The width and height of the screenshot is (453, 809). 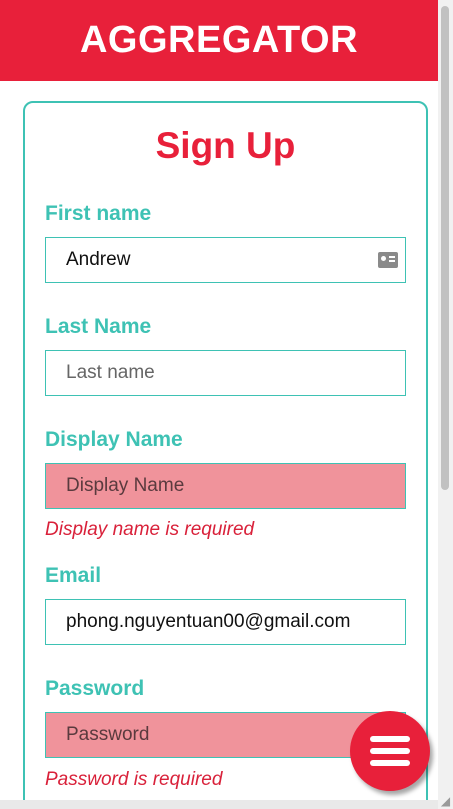 What do you see at coordinates (225, 145) in the screenshot?
I see `signup-title: Sign Up` at bounding box center [225, 145].